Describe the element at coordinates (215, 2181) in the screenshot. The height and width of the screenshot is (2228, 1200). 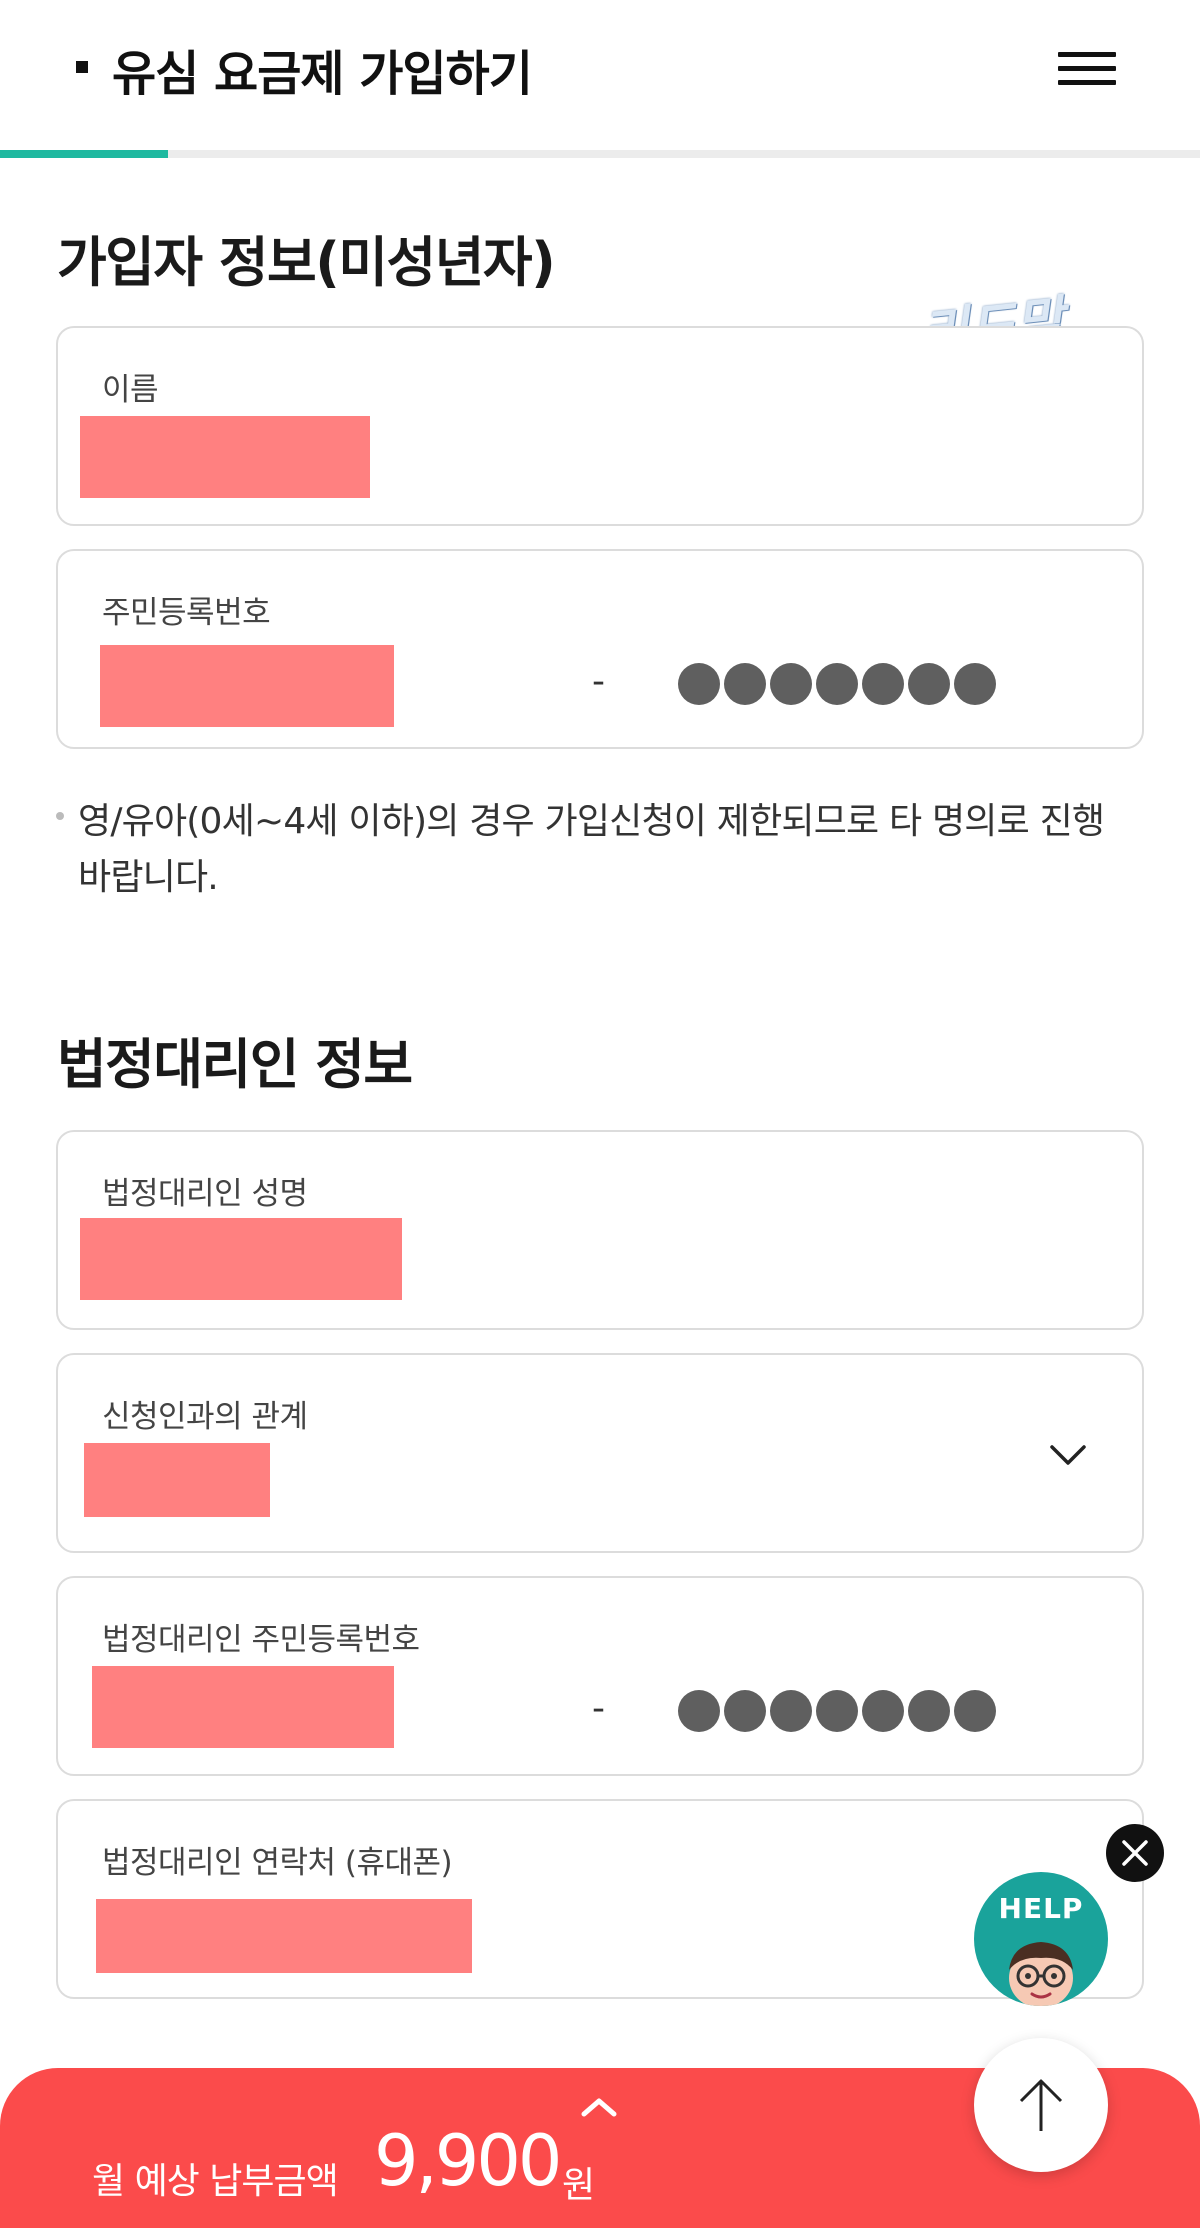
I see `payment-label: 월 예상 납부금액` at that location.